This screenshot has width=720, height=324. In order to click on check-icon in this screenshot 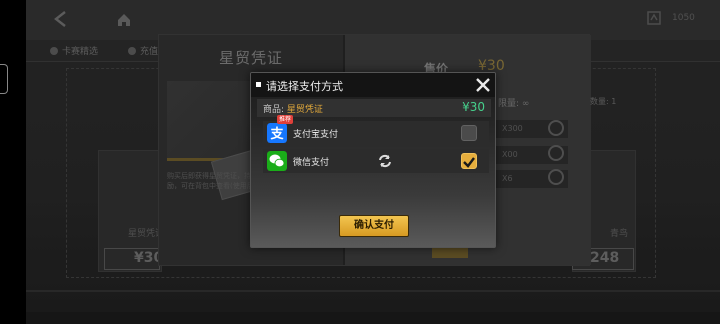, I will do `click(469, 162)`.